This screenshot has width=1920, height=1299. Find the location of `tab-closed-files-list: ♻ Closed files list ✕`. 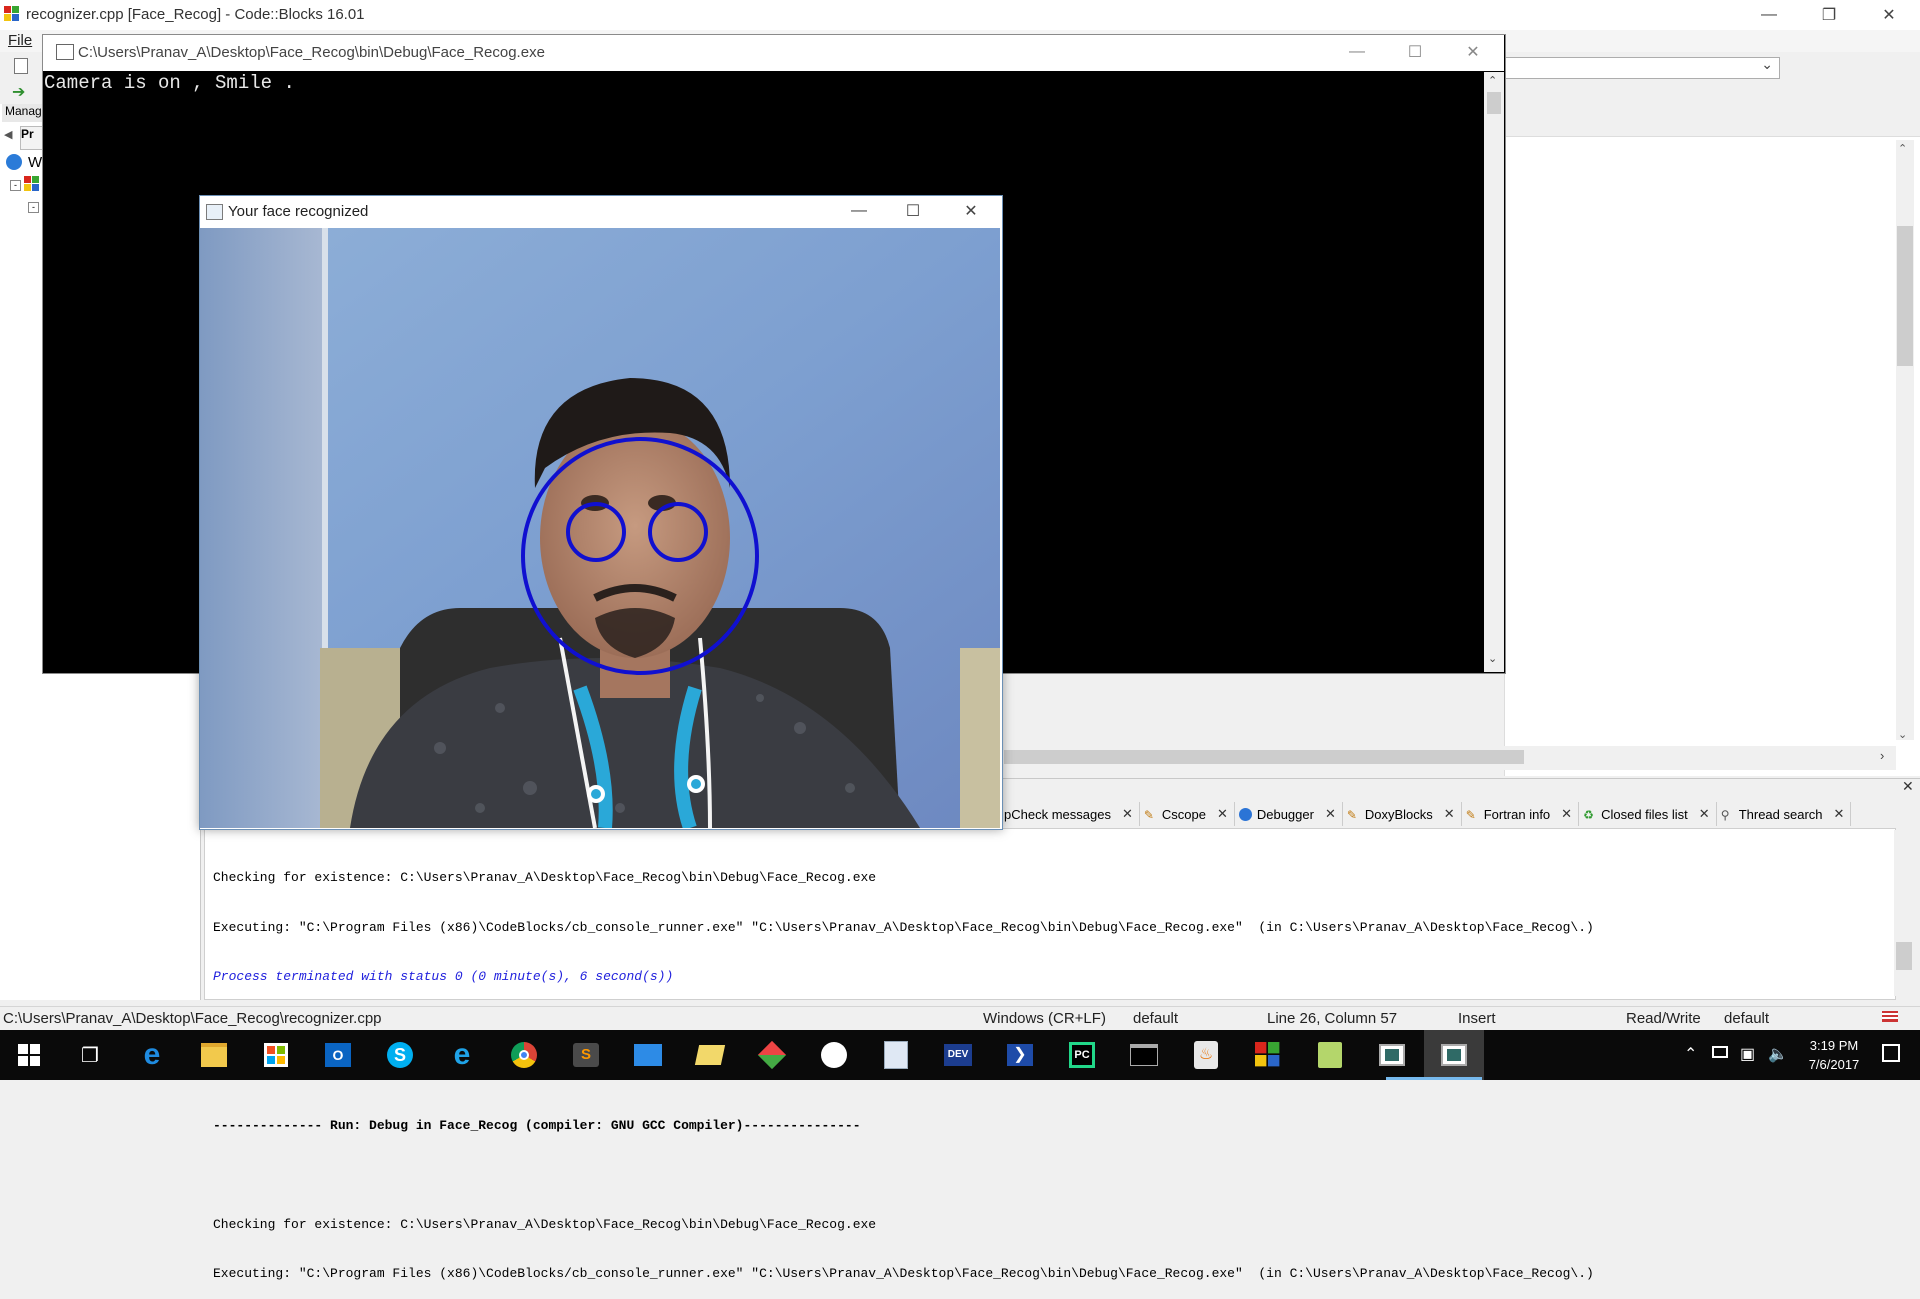

tab-closed-files-list: ♻ Closed files list ✕ is located at coordinates (1648, 814).